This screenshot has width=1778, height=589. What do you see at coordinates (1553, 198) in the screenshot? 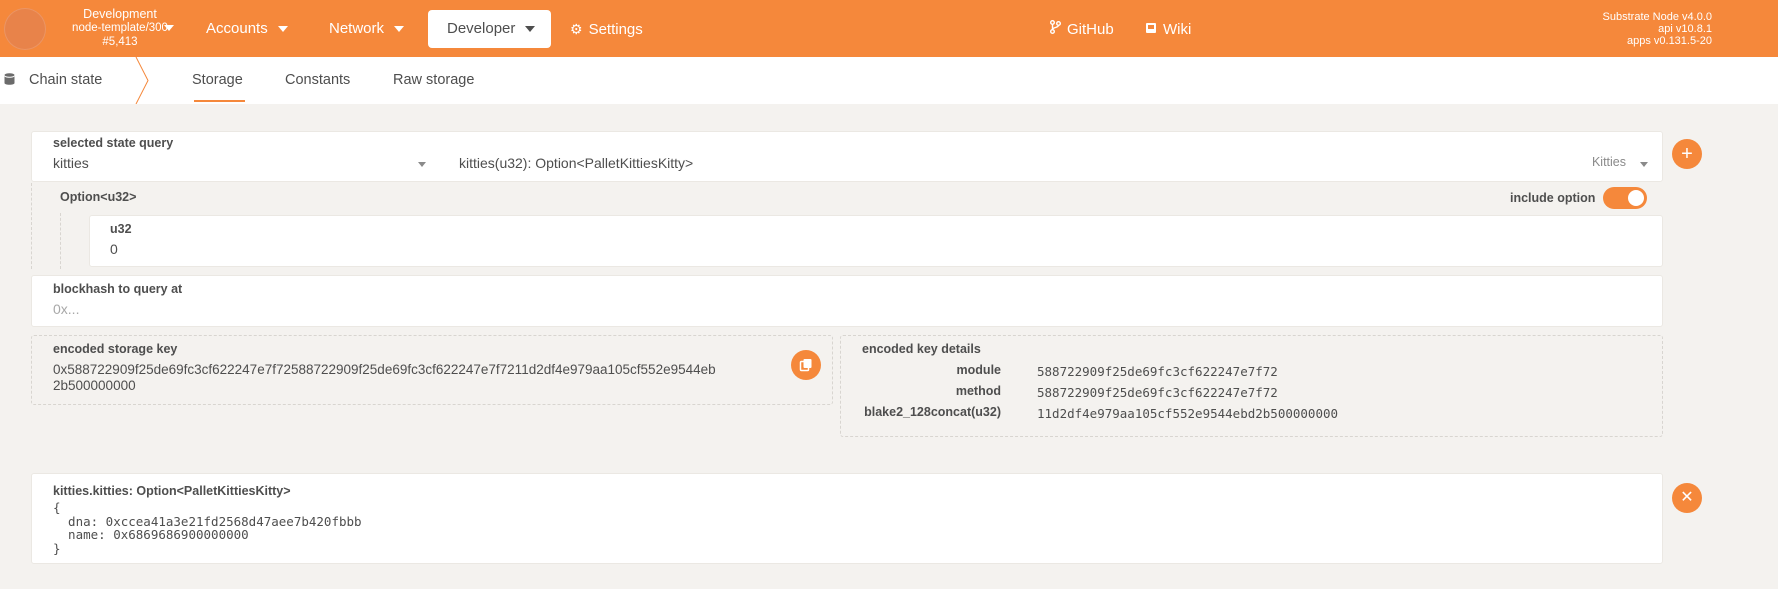
I see `include-option-label: include option` at bounding box center [1553, 198].